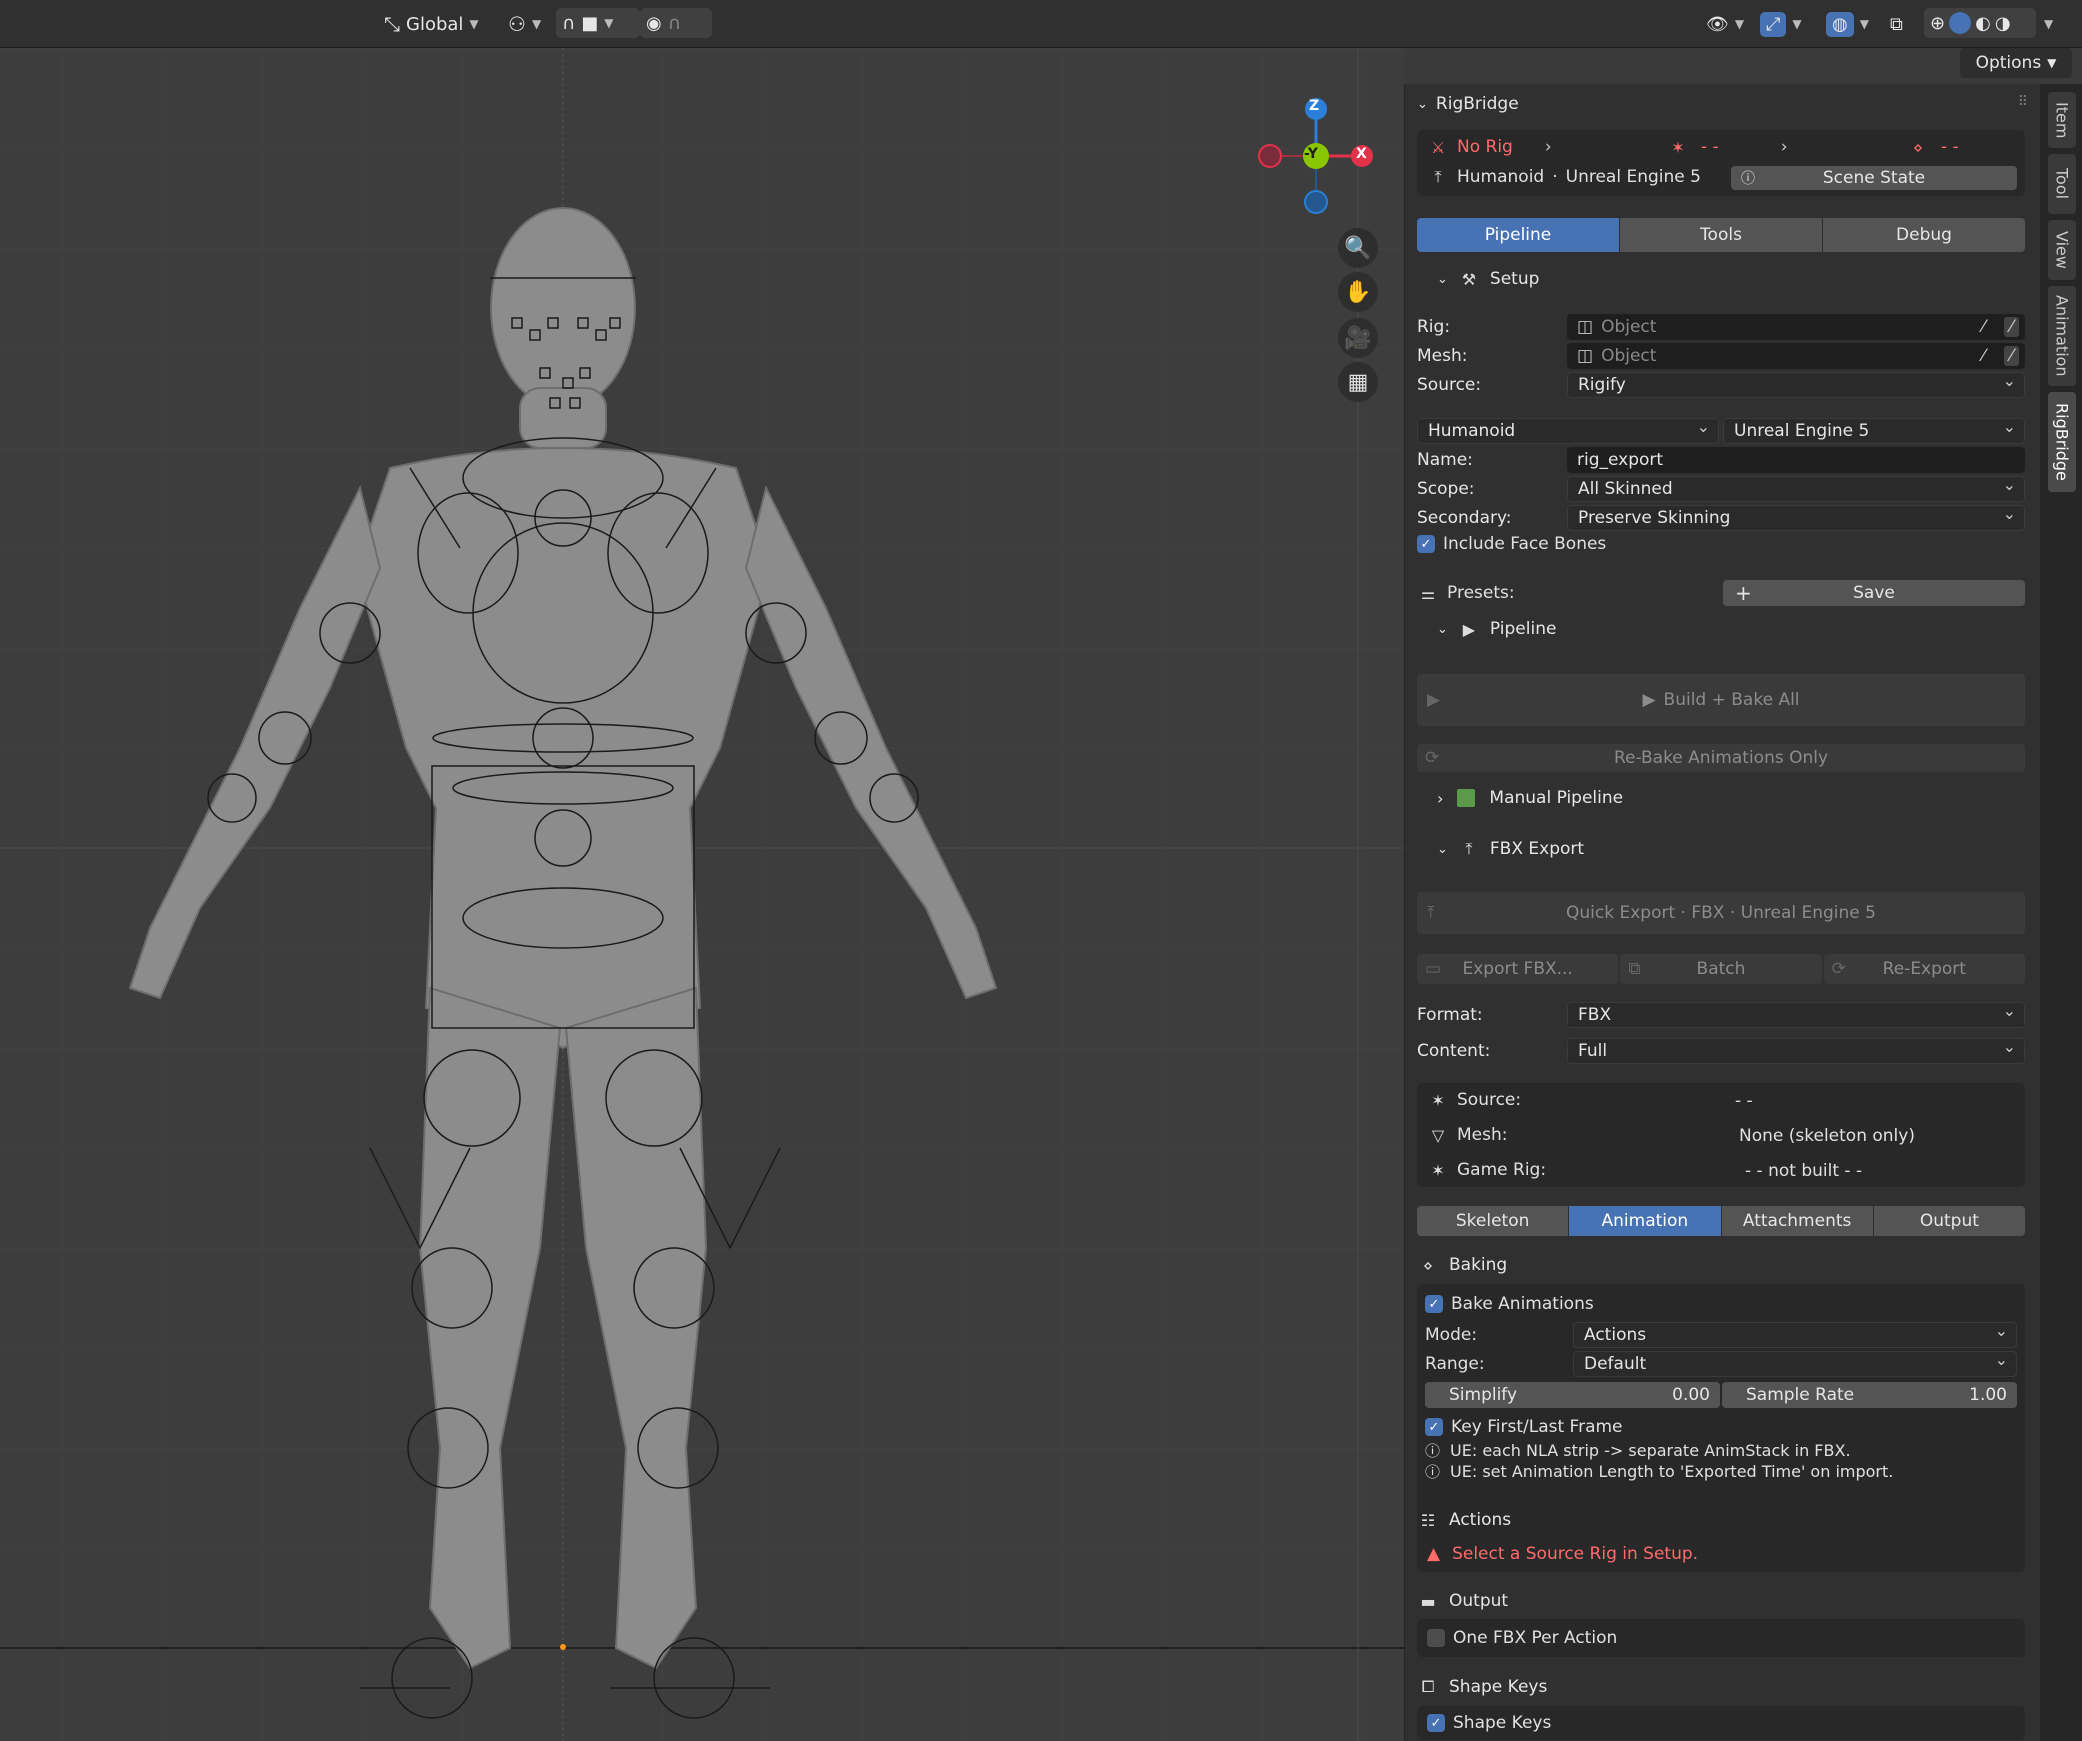  I want to click on content-dropdown: Full, so click(1796, 1050).